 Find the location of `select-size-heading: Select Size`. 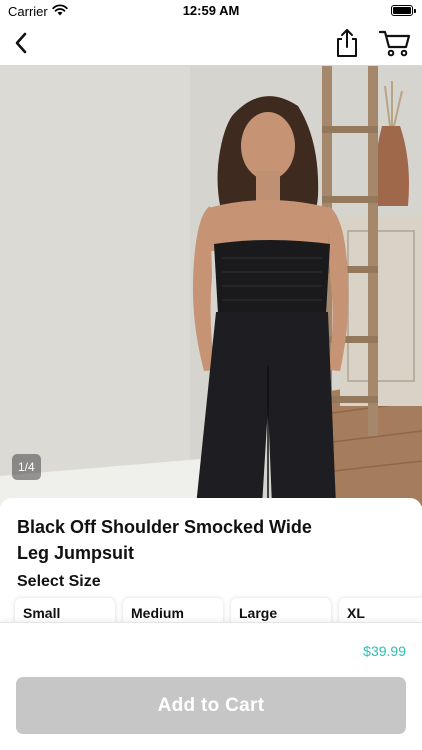

select-size-heading: Select Size is located at coordinates (59, 581).